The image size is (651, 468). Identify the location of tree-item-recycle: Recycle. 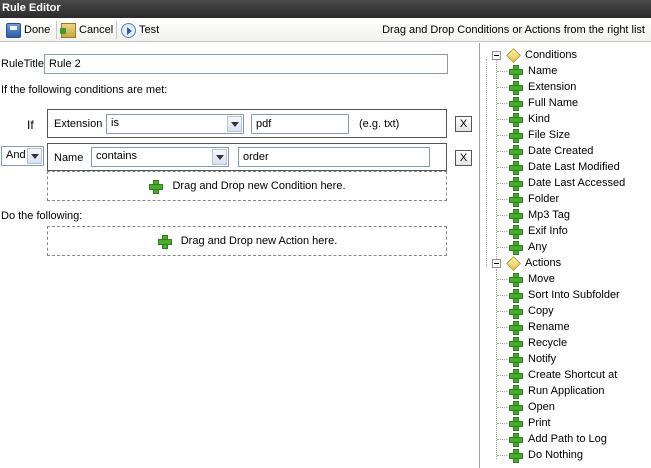
(537, 343).